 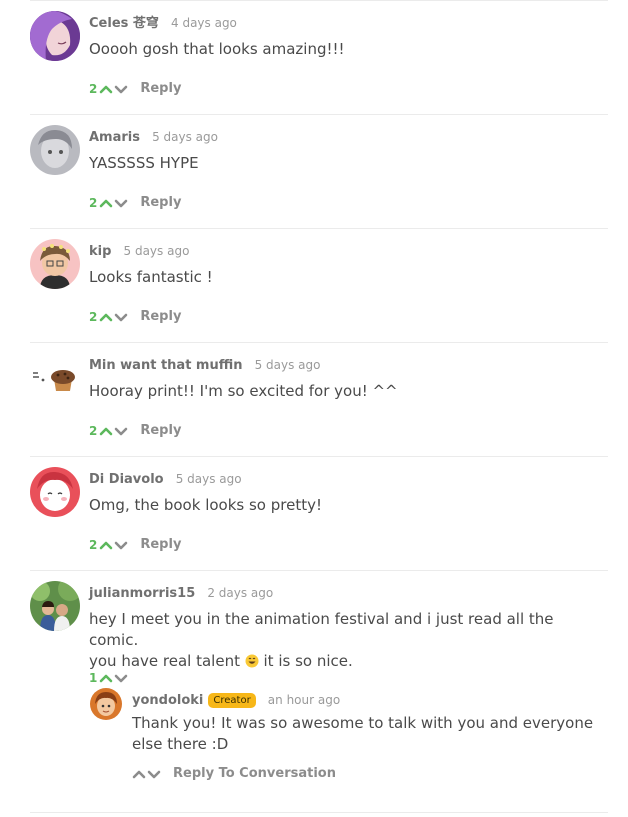 I want to click on comment-text: Looks fantastic !, so click(x=151, y=277).